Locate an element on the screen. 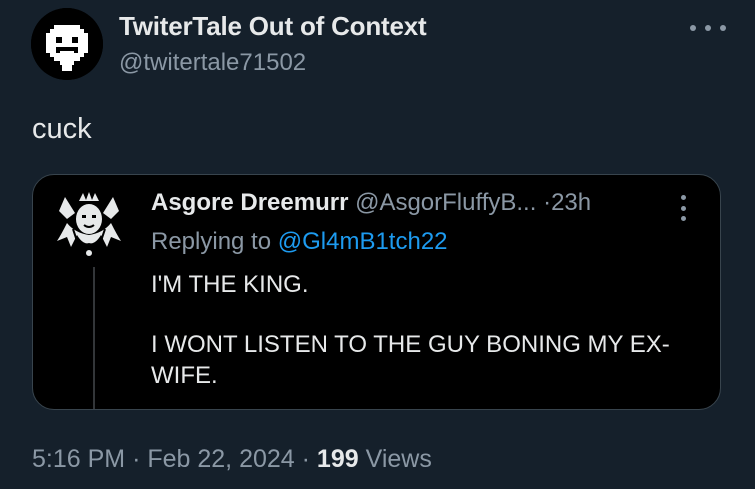 This screenshot has height=489, width=755. quote-header: Asgore Dreemurr @AsgorFluffyB... ·23h is located at coordinates (371, 203).